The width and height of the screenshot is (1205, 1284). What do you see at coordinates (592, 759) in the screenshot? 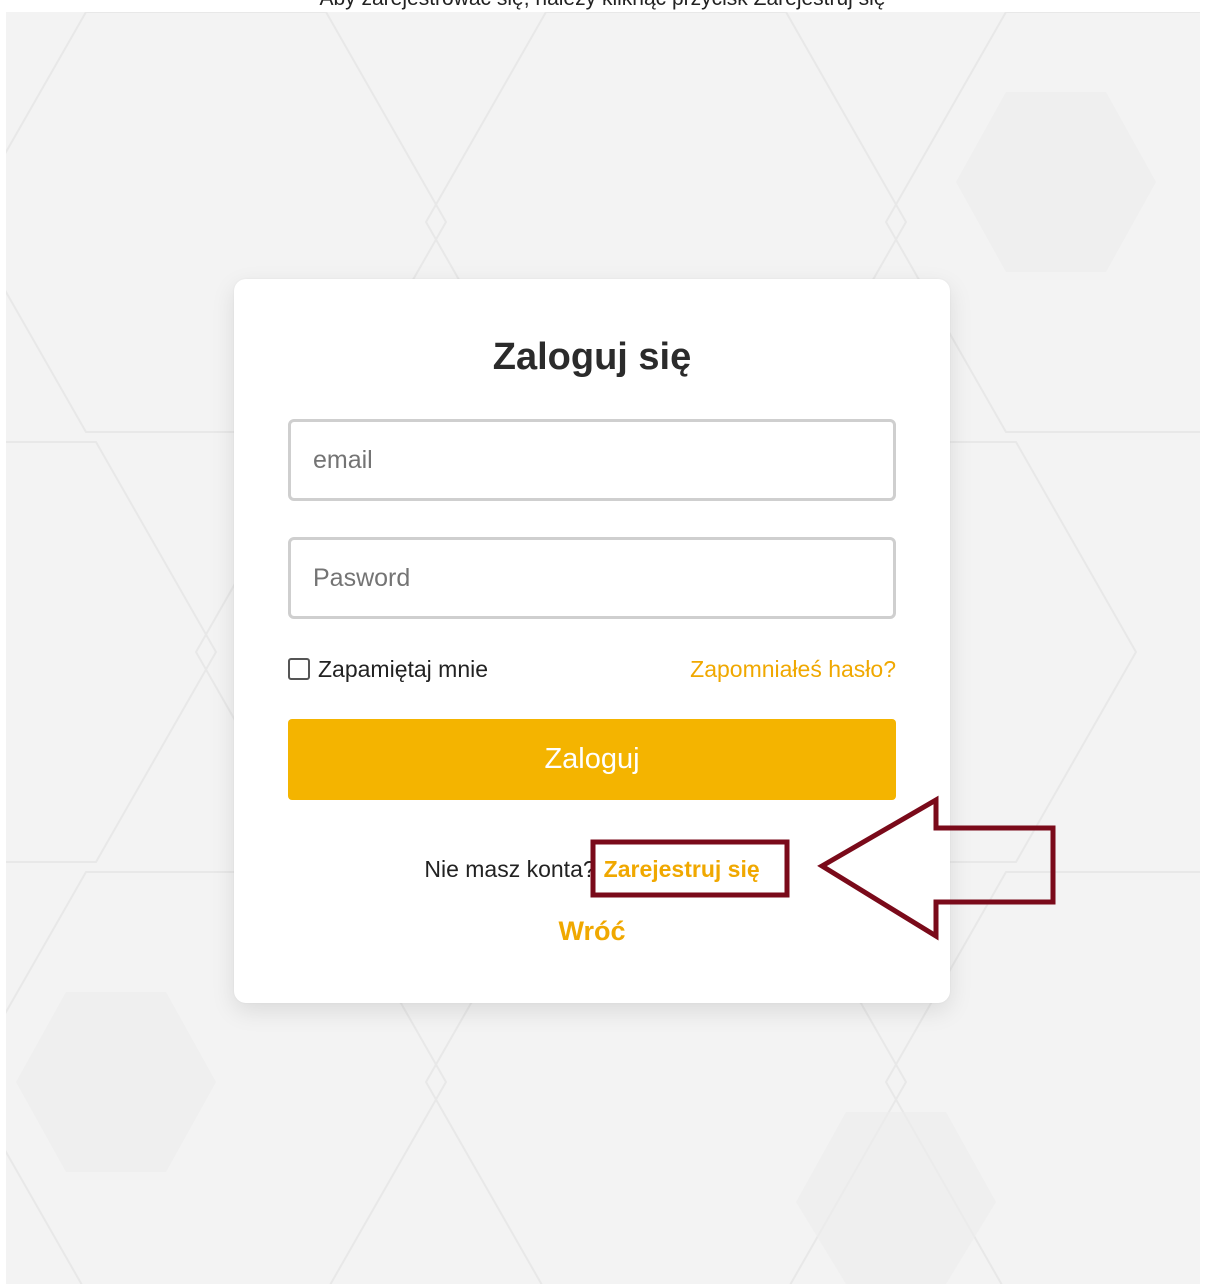
I see `login-button: Zaloguj` at bounding box center [592, 759].